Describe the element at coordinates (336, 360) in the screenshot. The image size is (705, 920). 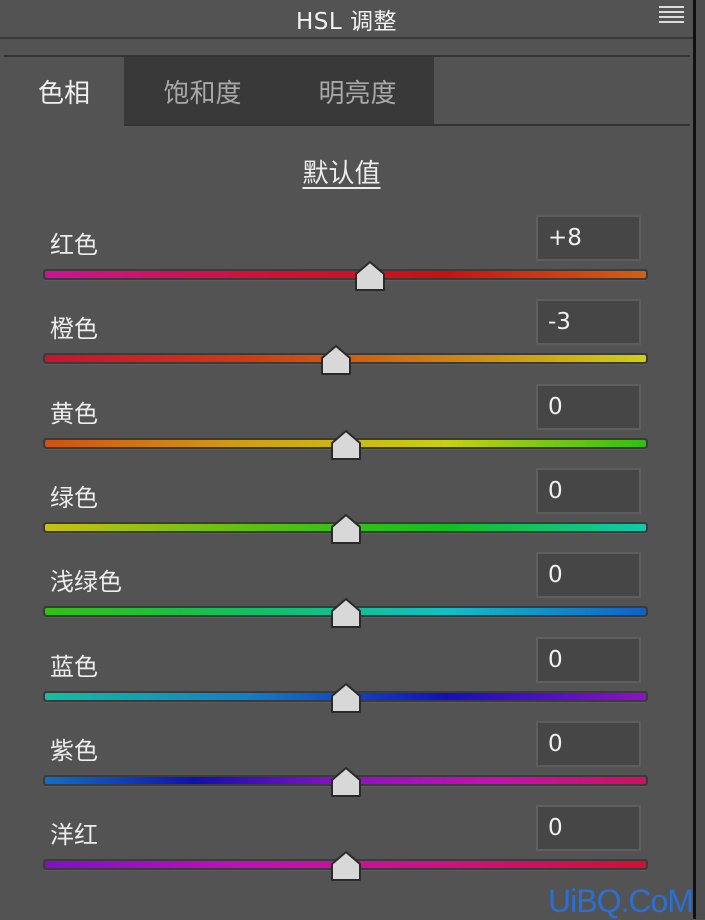
I see `slider-thumb-orange` at that location.